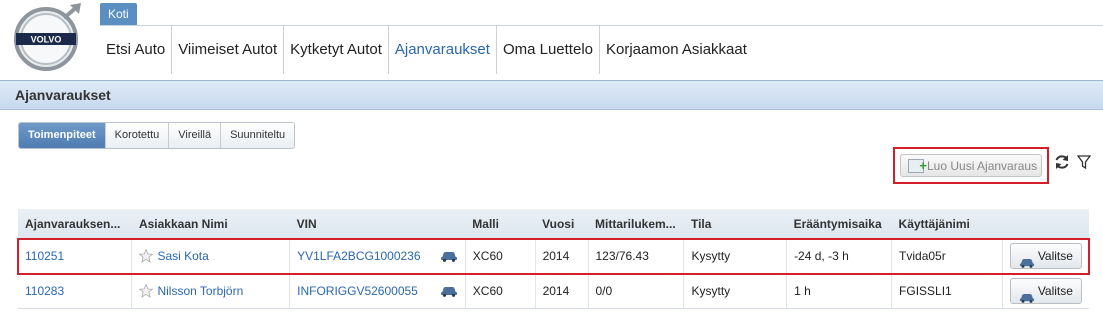  Describe the element at coordinates (735, 224) in the screenshot. I see `col-status: Tila` at that location.